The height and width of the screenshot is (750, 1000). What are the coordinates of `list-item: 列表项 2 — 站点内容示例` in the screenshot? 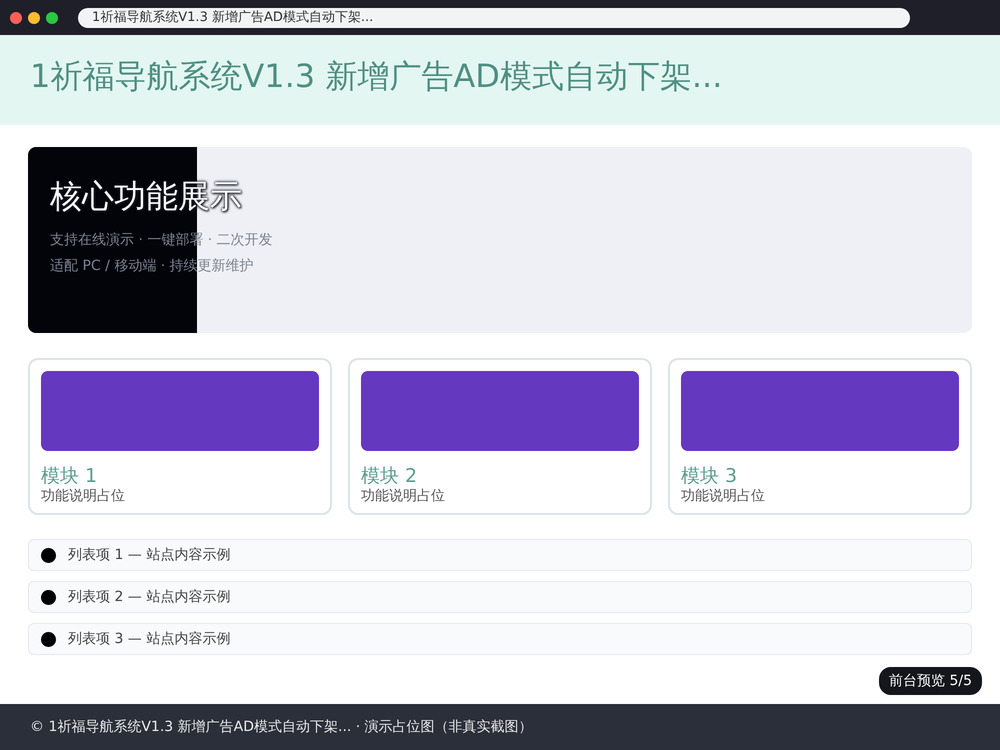 It's located at (500, 597).